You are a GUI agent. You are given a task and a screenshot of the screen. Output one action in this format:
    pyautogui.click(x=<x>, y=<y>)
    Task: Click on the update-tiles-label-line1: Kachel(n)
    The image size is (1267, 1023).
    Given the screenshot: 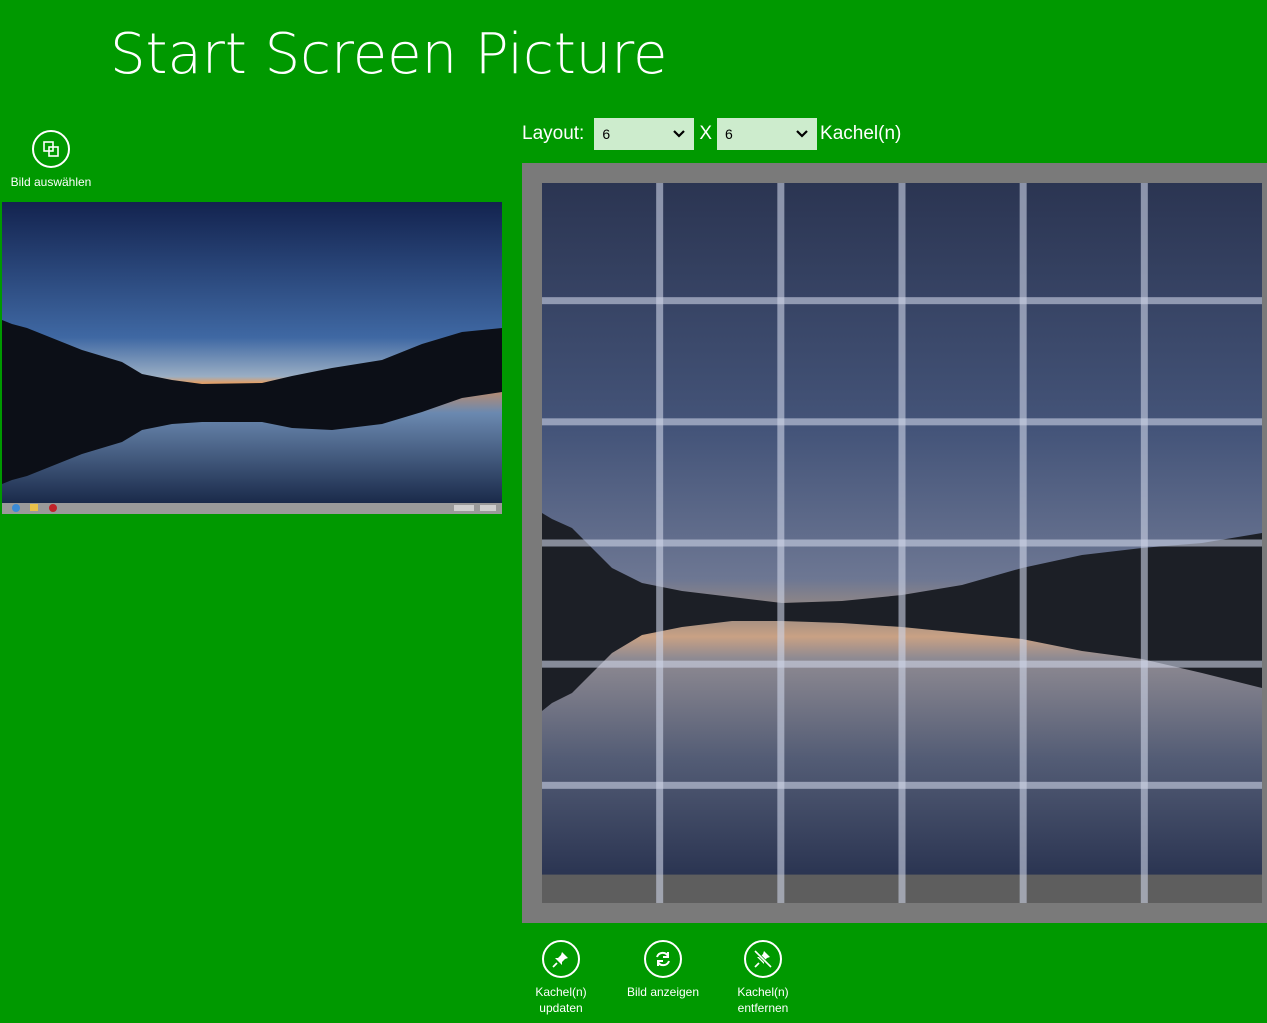 What is the action you would take?
    pyautogui.click(x=561, y=992)
    